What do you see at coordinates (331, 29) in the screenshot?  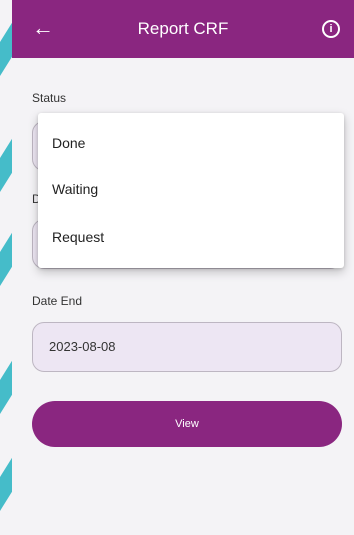 I see `info-icon: i` at bounding box center [331, 29].